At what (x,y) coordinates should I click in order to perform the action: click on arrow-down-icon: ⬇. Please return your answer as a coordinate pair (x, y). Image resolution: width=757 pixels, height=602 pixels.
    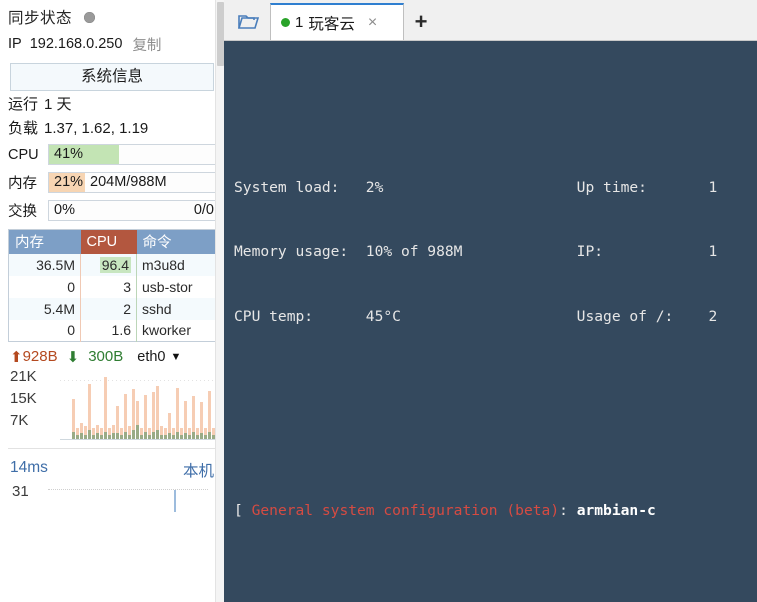
    Looking at the image, I should click on (73, 357).